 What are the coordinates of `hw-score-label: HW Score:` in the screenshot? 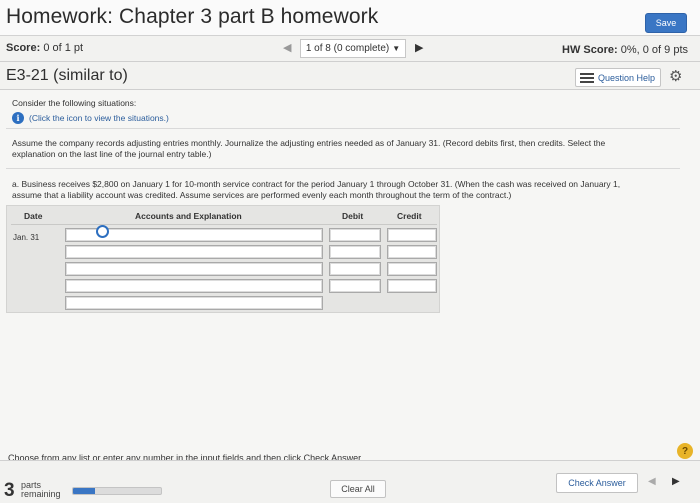 It's located at (590, 50).